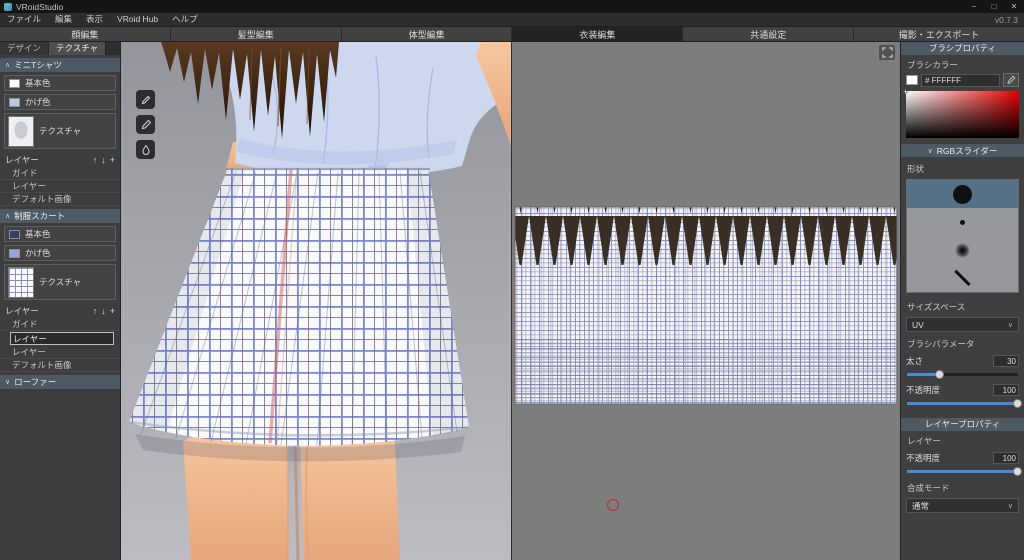 The image size is (1024, 560). I want to click on layer-opacity-label: 不透明度, so click(923, 458).